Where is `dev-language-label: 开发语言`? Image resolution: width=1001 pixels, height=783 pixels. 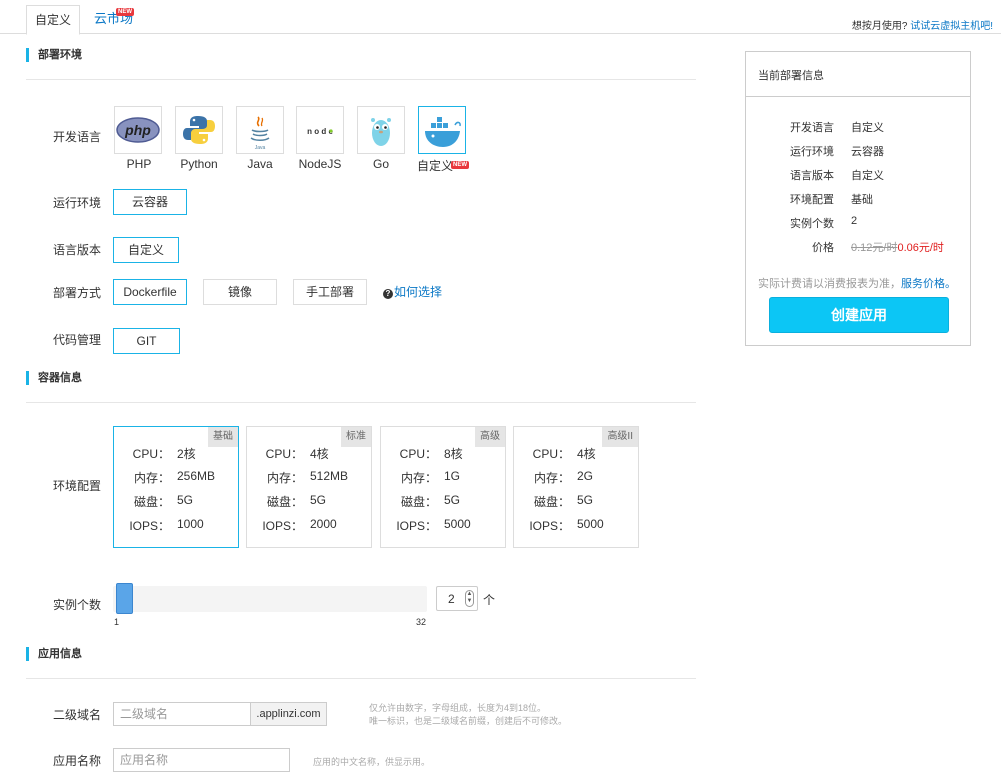
dev-language-label: 开发语言 is located at coordinates (77, 137).